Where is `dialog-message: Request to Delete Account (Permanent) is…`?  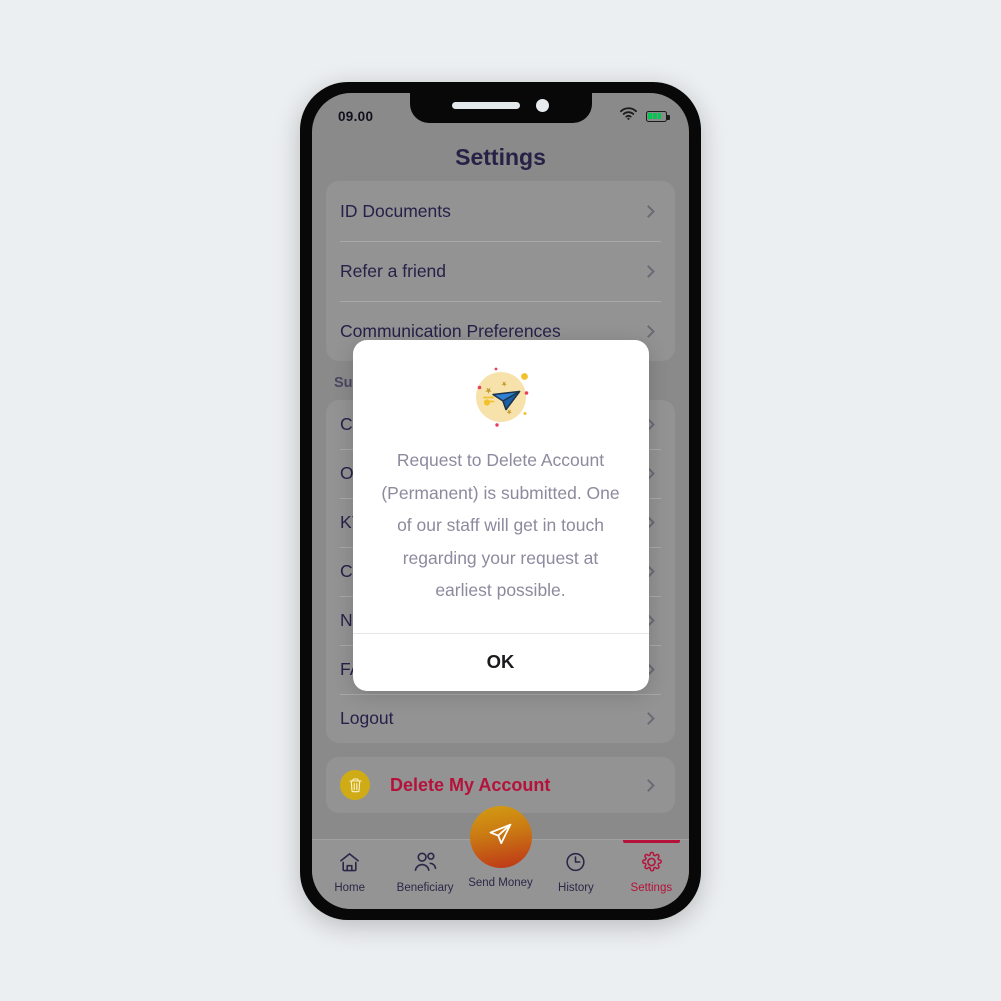 dialog-message: Request to Delete Account (Permanent) is… is located at coordinates (500, 525).